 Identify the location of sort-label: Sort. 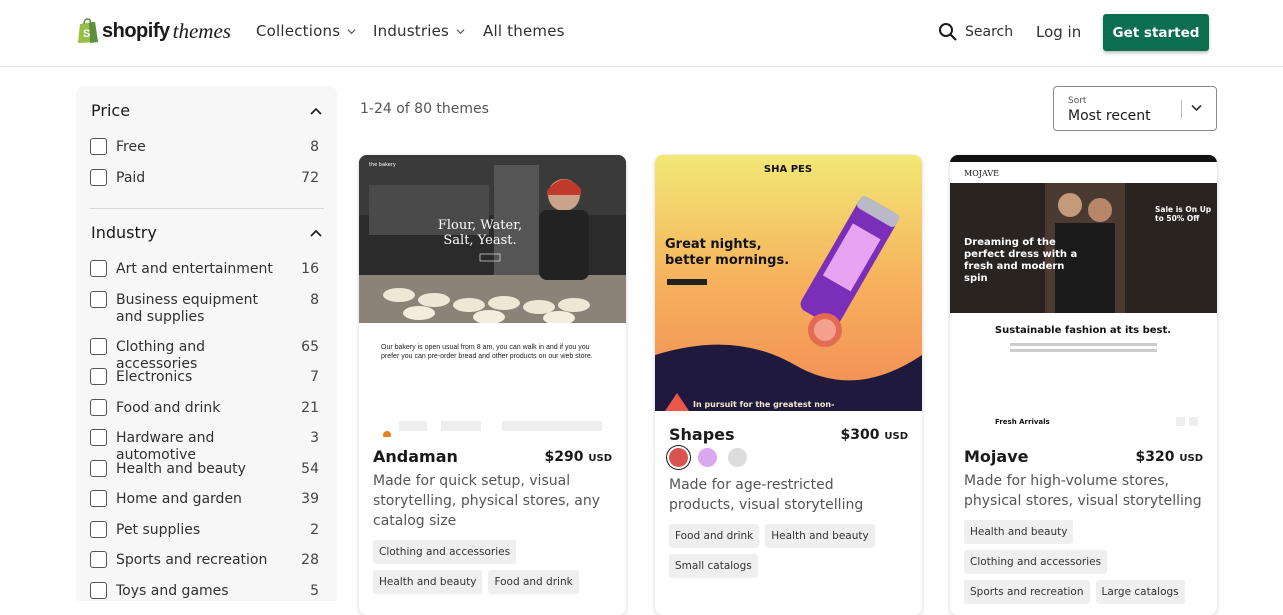
(1077, 101).